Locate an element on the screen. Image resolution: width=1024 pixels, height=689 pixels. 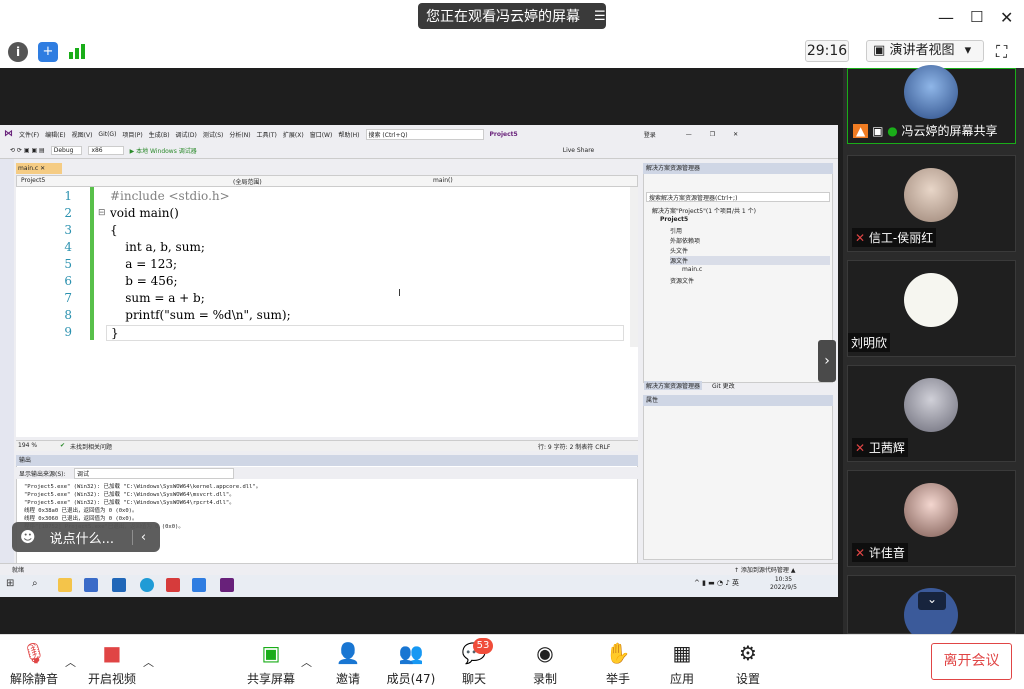
system-tray: ^ ▮ ▬ ◔ ♪ 英 is located at coordinates (716, 583).